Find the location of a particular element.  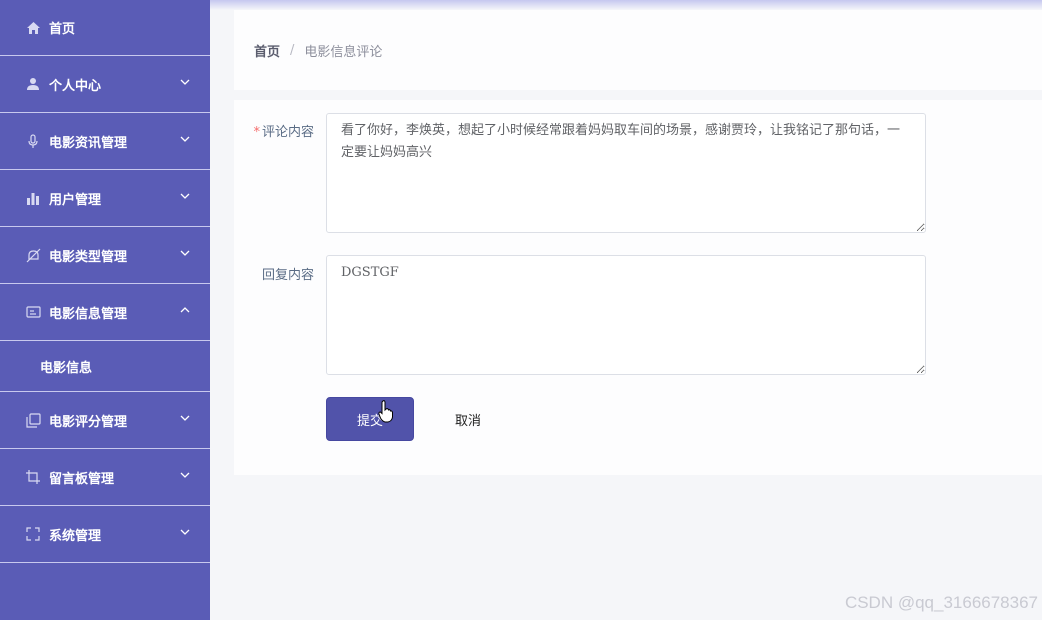

sidebar-item-home: 首页 is located at coordinates (105, 28).